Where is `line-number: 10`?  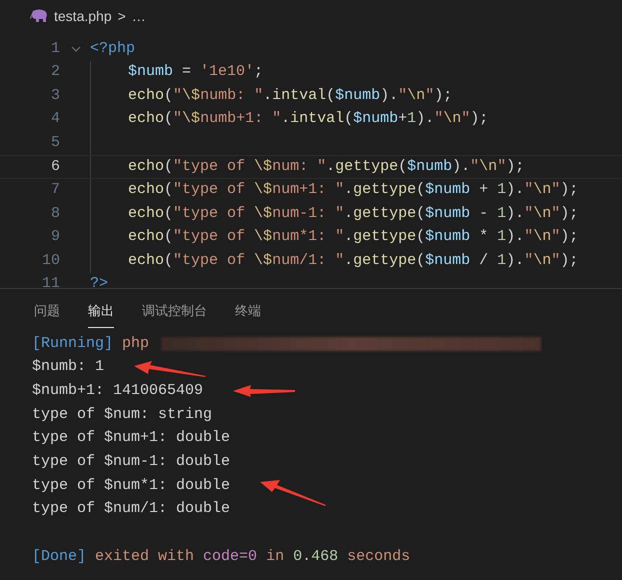
line-number: 10 is located at coordinates (50, 260).